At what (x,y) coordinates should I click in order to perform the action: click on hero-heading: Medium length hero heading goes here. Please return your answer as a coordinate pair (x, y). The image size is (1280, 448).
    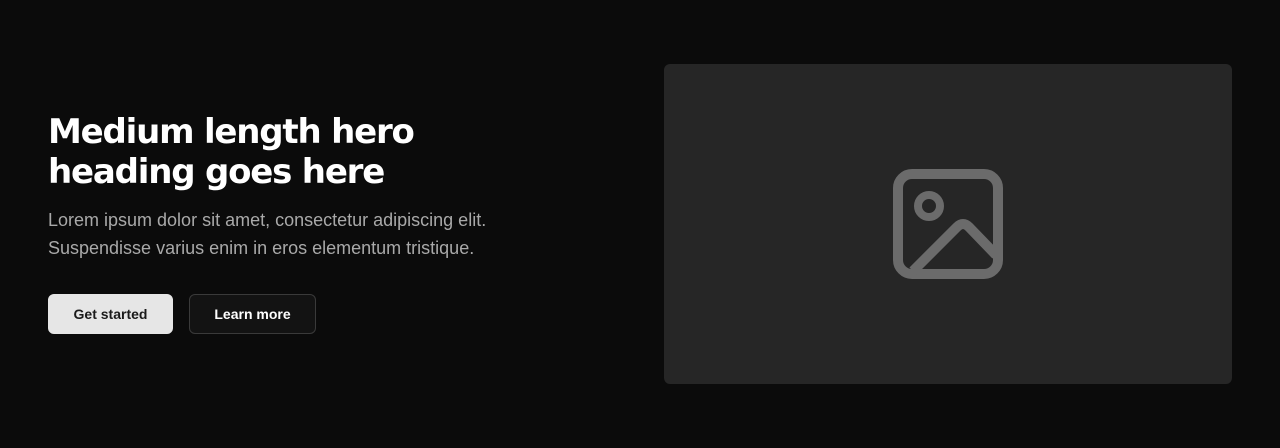
    Looking at the image, I should click on (231, 152).